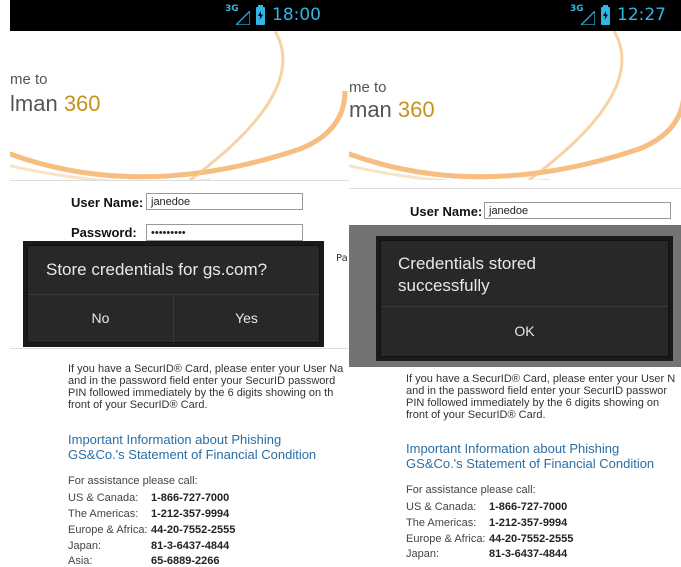 The width and height of the screenshot is (681, 567). I want to click on password-label: Password:, so click(104, 232).